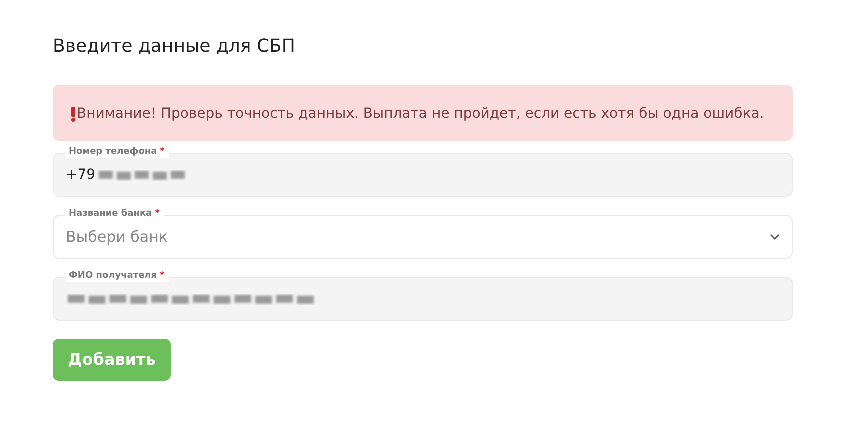  Describe the element at coordinates (162, 276) in the screenshot. I see `required-mark: *` at that location.